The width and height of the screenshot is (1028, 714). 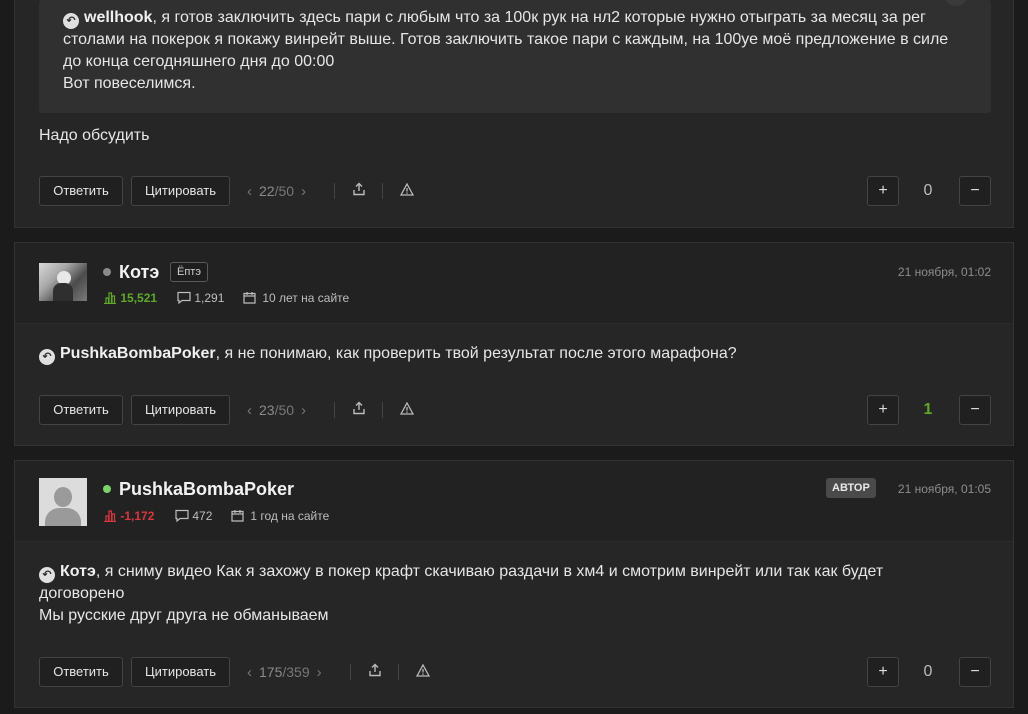 What do you see at coordinates (107, 489) in the screenshot?
I see `status-dot-online` at bounding box center [107, 489].